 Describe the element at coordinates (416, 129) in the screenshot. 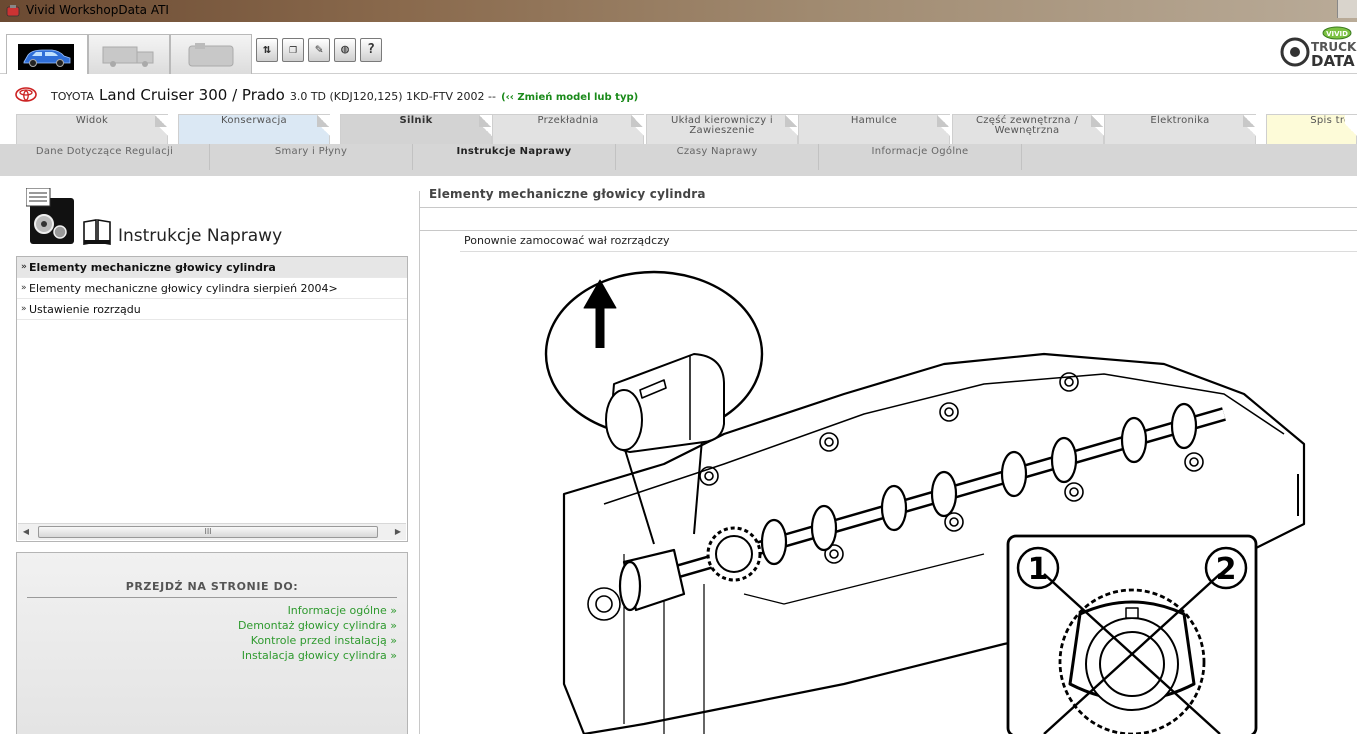

I see `tab-silnik: Silnik` at that location.